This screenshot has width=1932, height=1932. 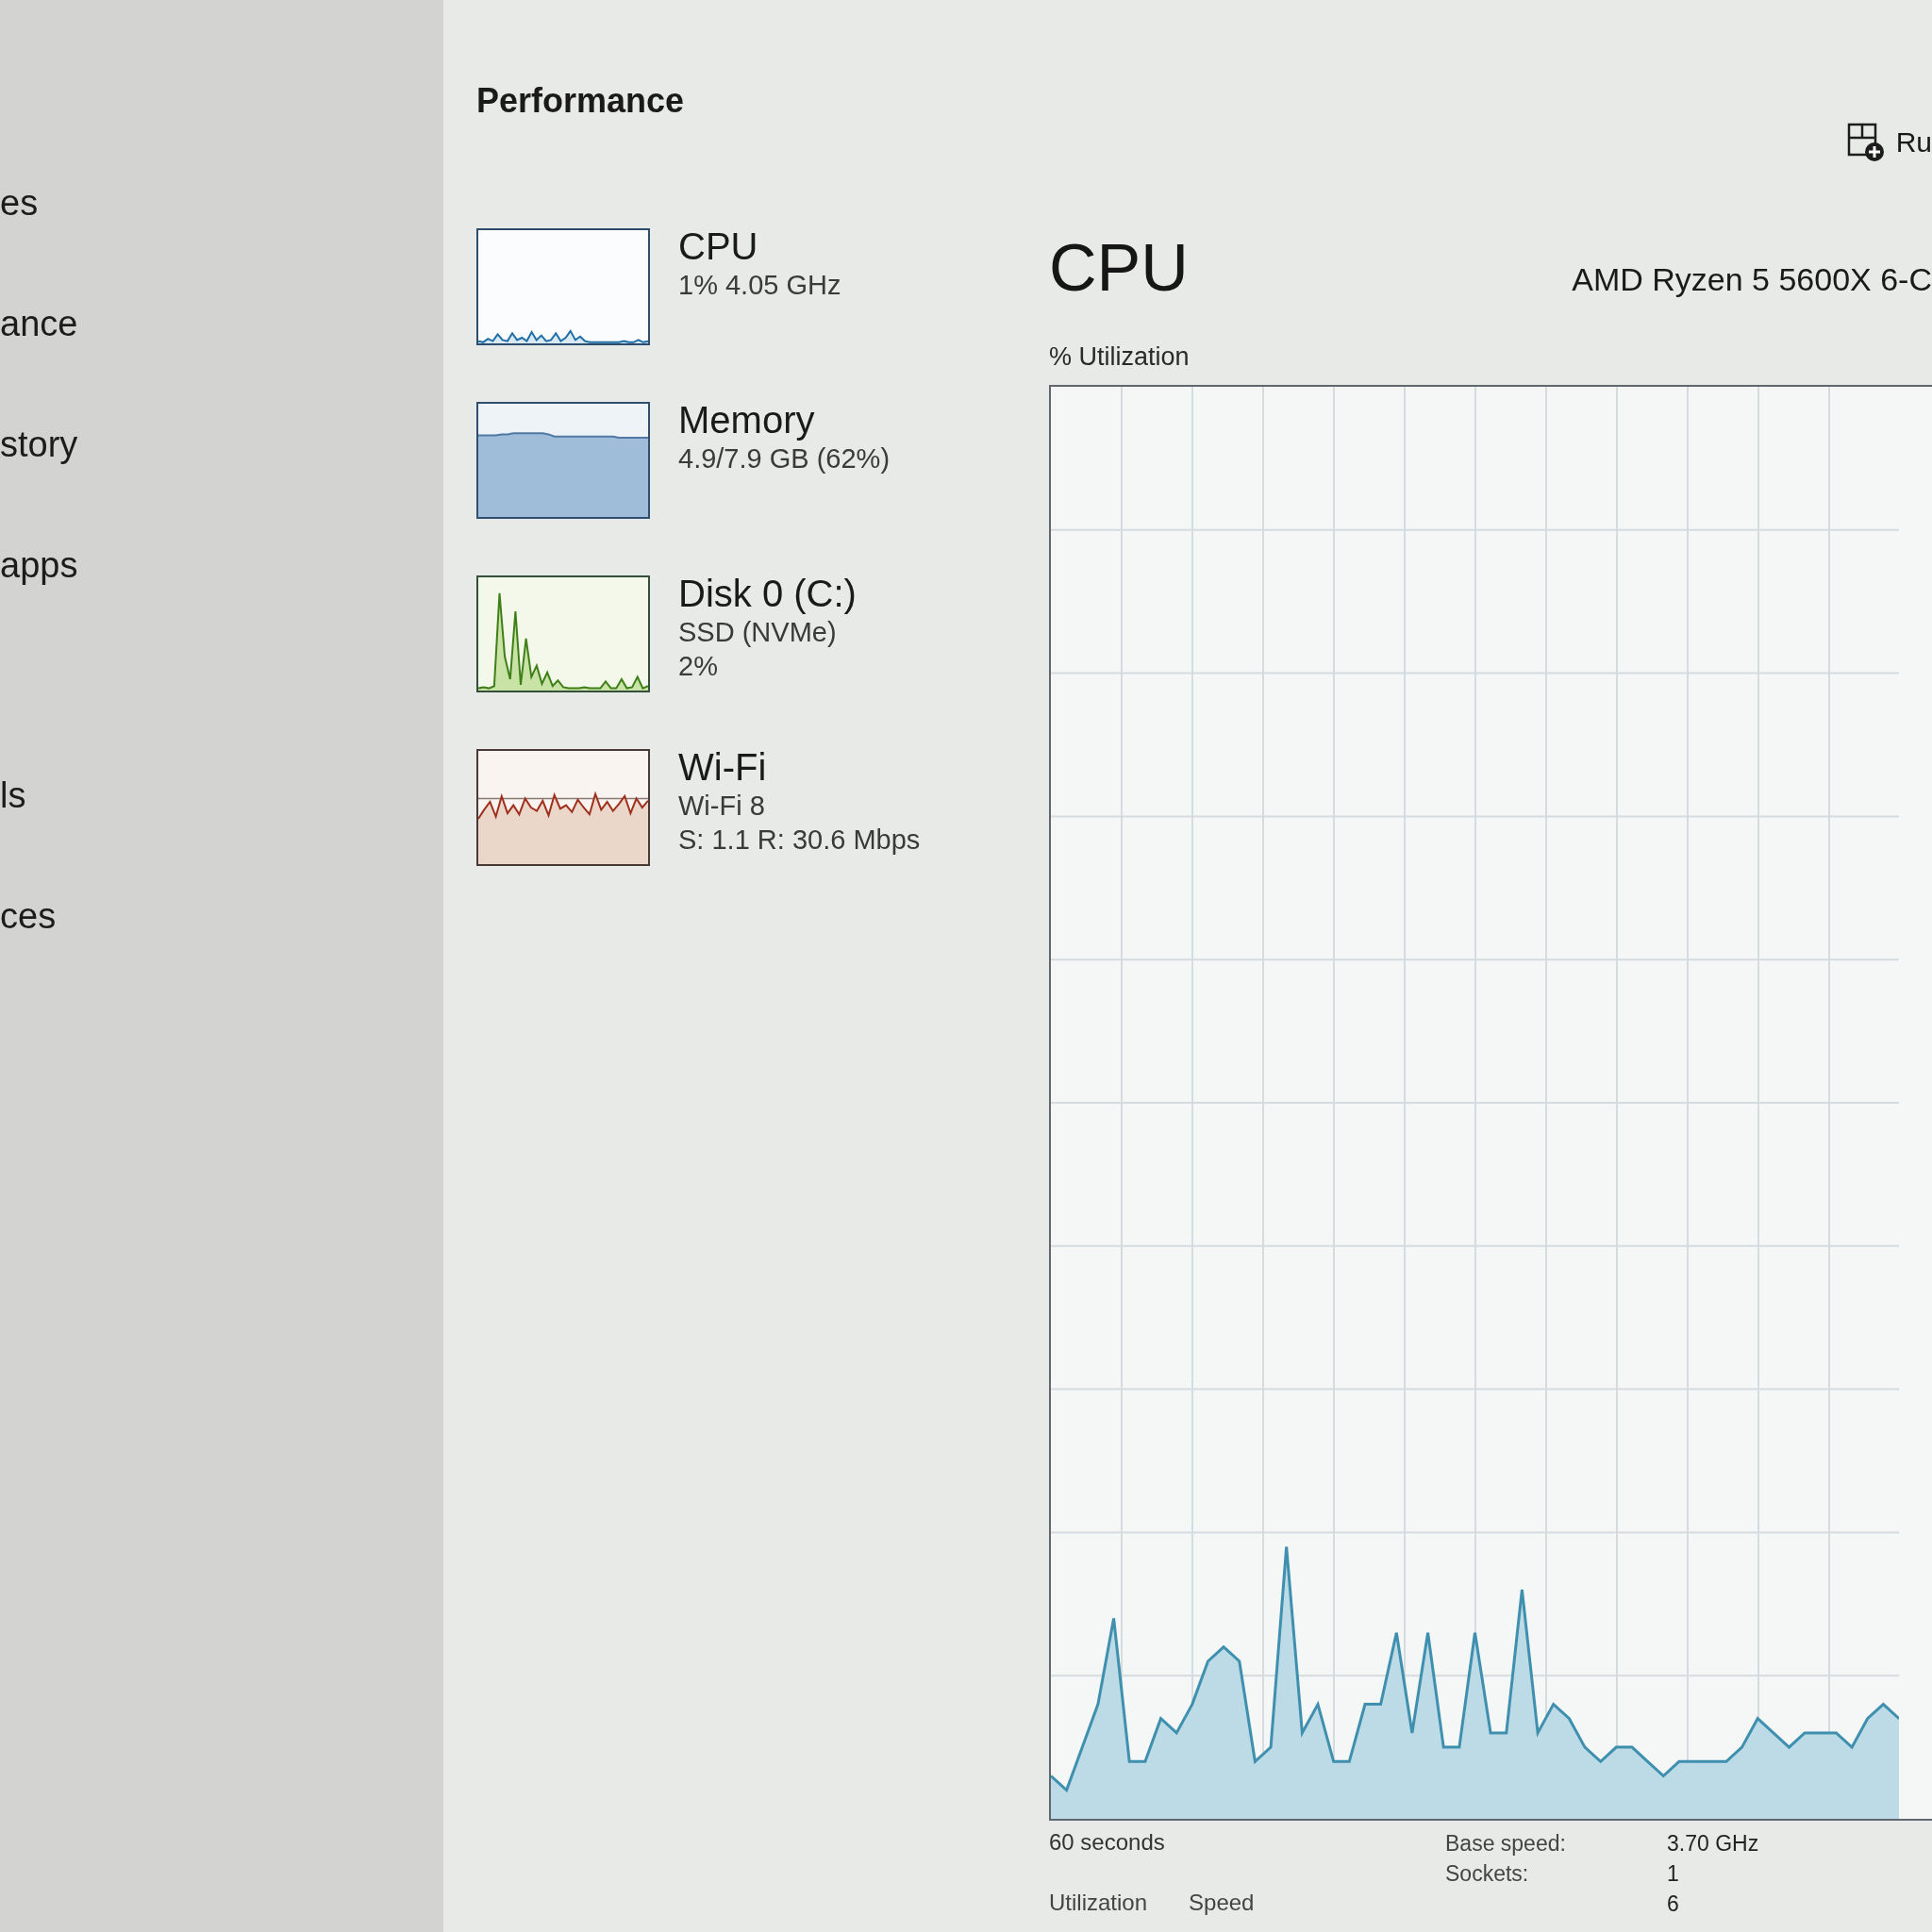 What do you see at coordinates (1098, 1903) in the screenshot?
I see `stat-label: Utilization` at bounding box center [1098, 1903].